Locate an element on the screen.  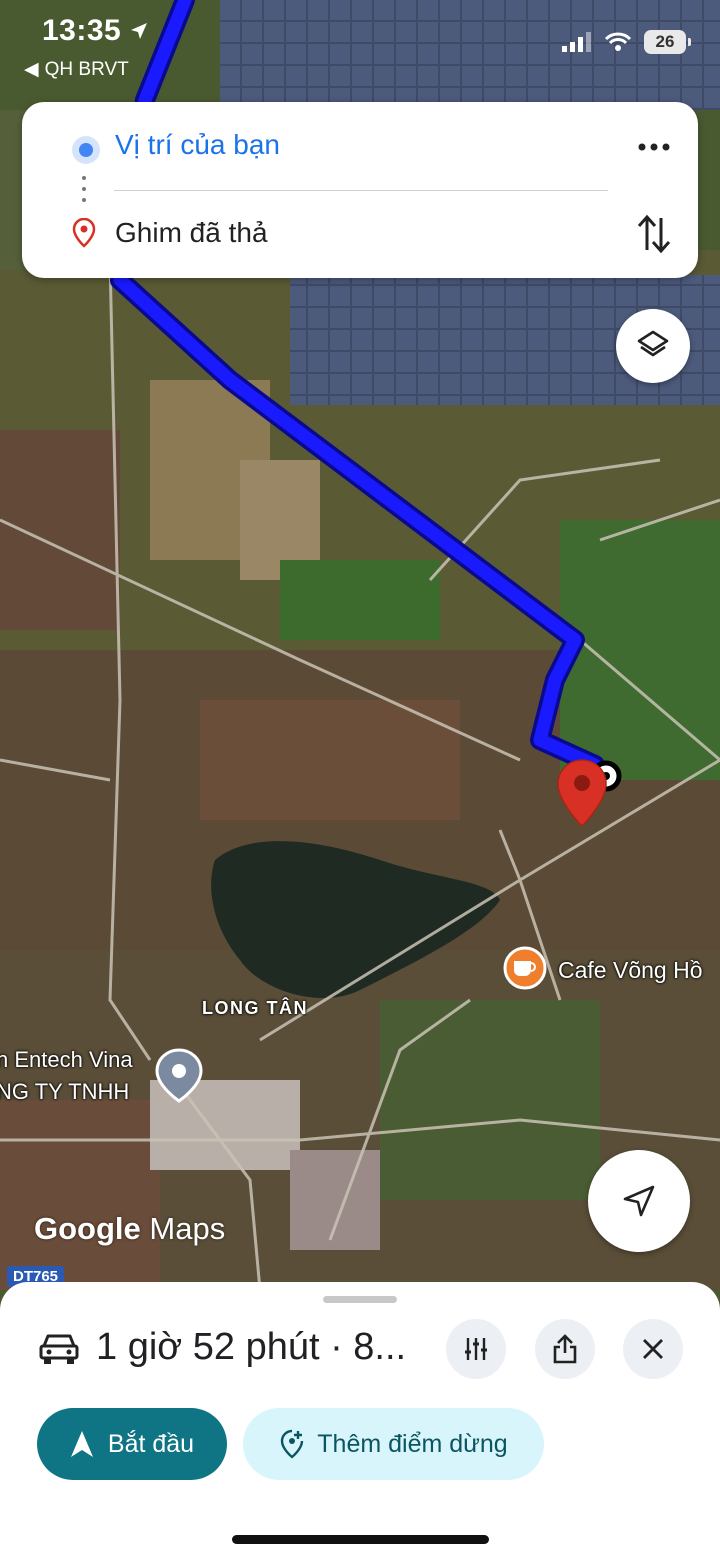
sheet-drag-handle is located at coordinates (360, 1299).